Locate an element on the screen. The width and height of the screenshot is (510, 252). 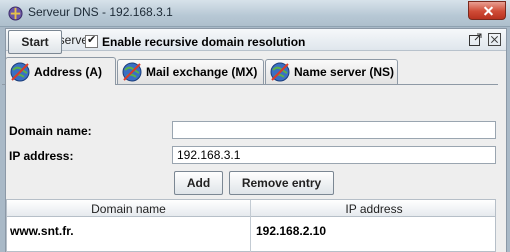
tab-address: Address (A) is located at coordinates (60, 71).